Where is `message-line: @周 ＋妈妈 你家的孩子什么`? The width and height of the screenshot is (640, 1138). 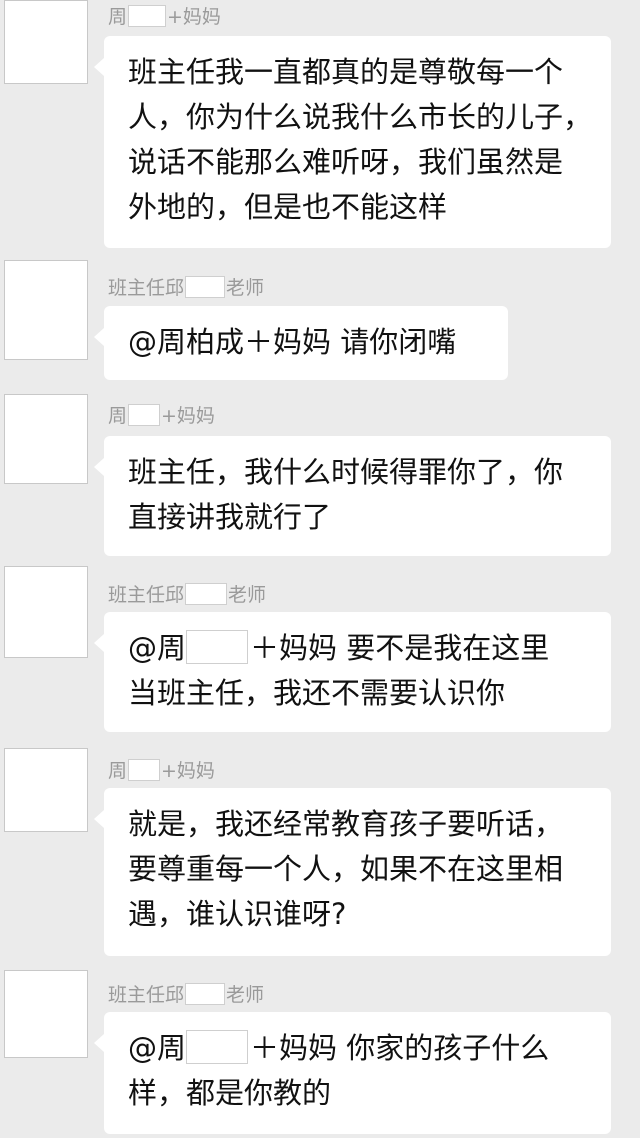
message-line: @周 ＋妈妈 你家的孩子什么 is located at coordinates (358, 1048).